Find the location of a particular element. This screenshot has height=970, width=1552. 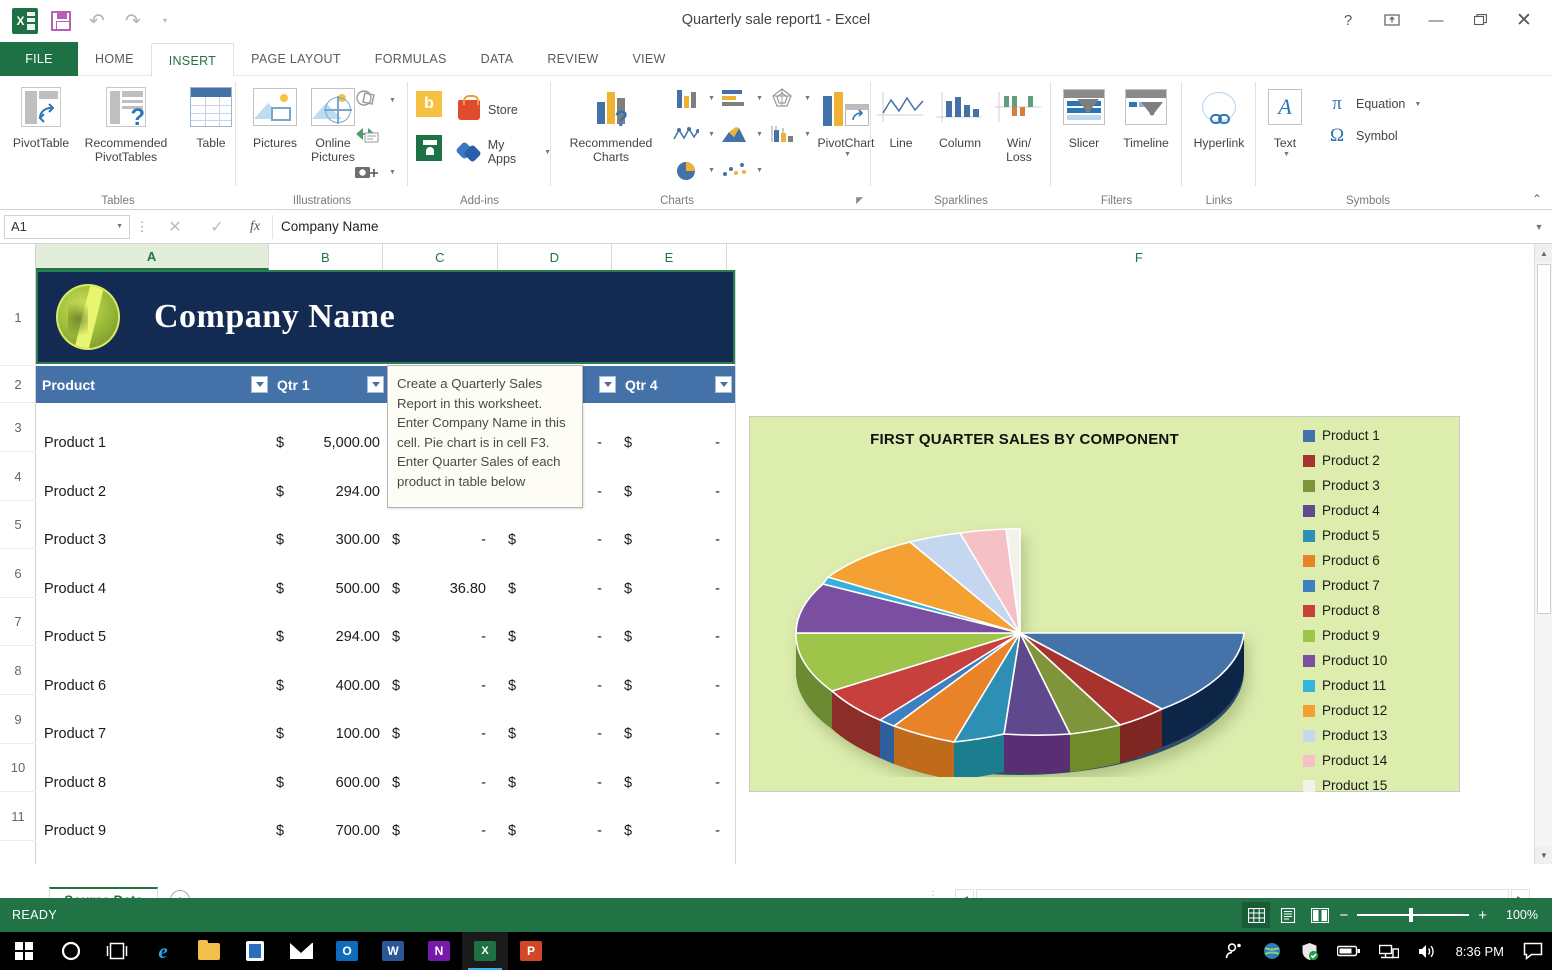

legend-item: Product 2 is located at coordinates (1379, 460).